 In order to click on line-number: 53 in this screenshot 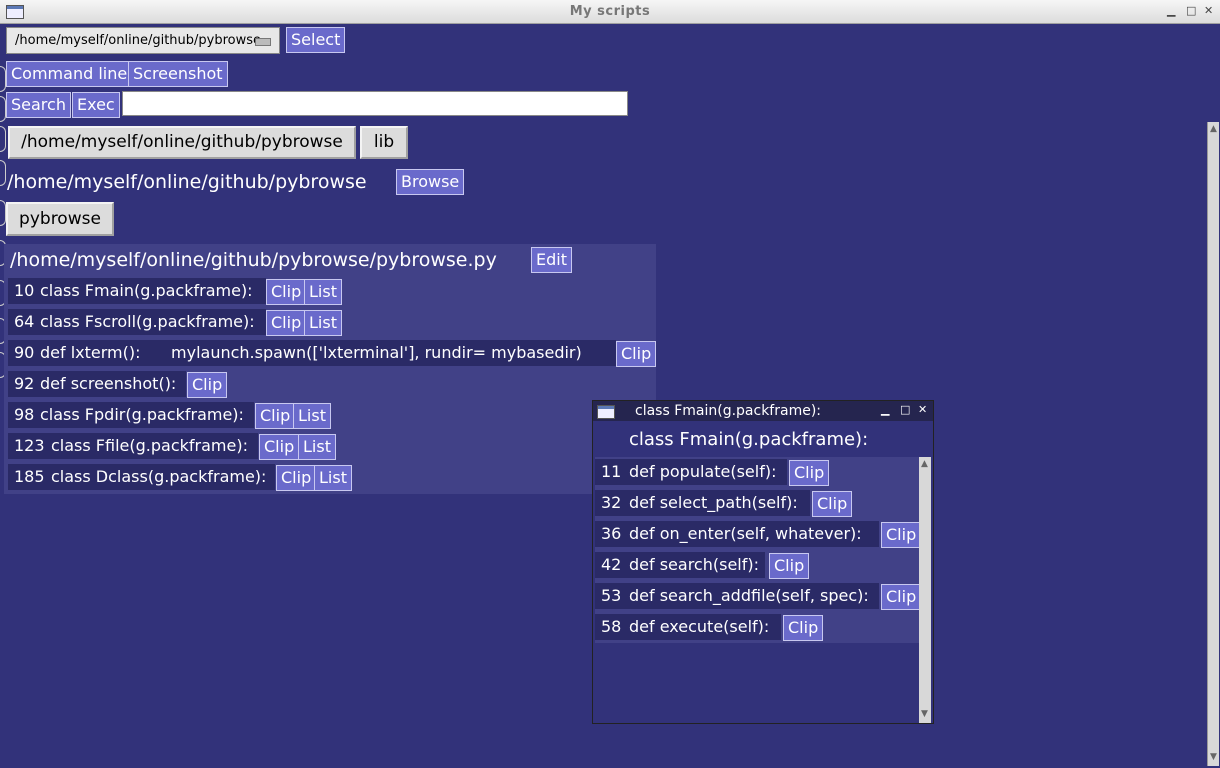, I will do `click(611, 595)`.